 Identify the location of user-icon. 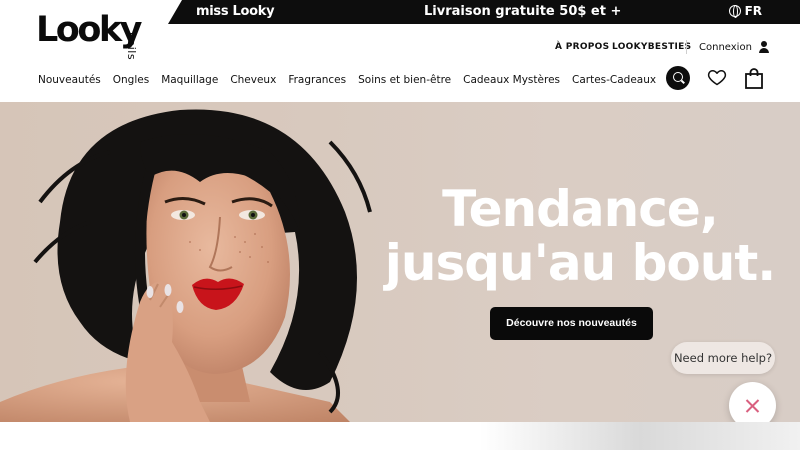
(764, 47).